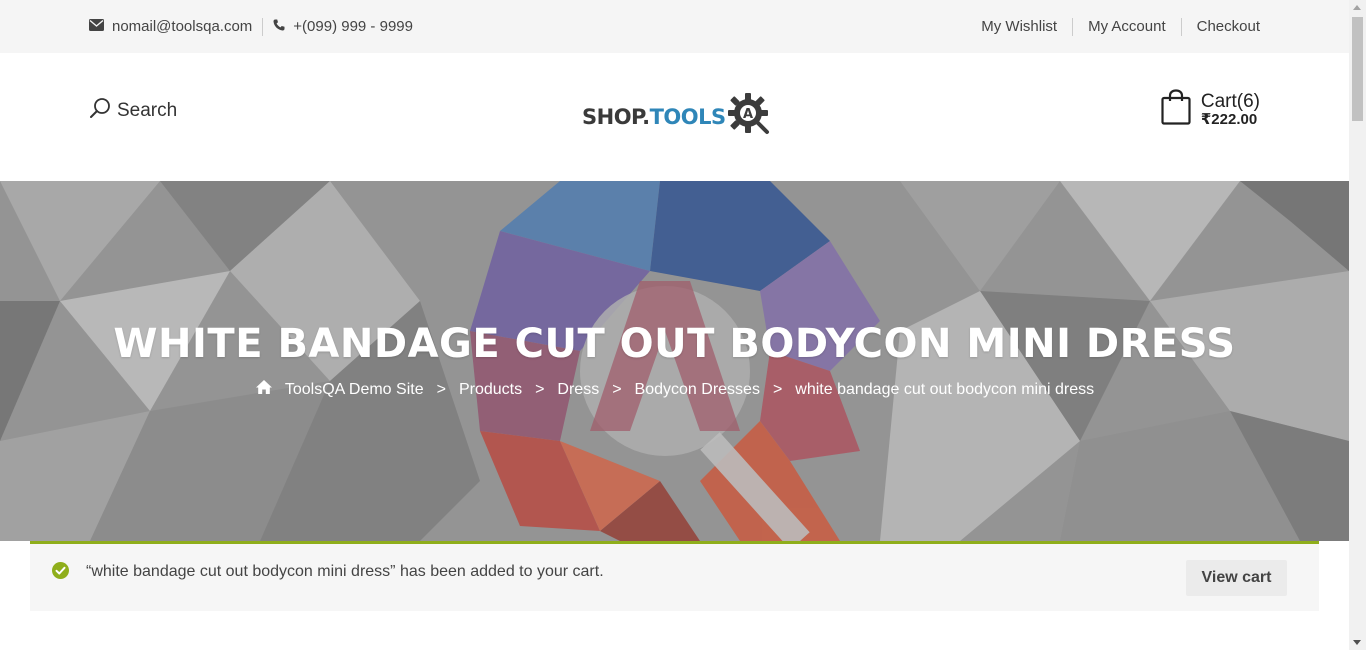  Describe the element at coordinates (96, 26) in the screenshot. I see `envelope-icon` at that location.